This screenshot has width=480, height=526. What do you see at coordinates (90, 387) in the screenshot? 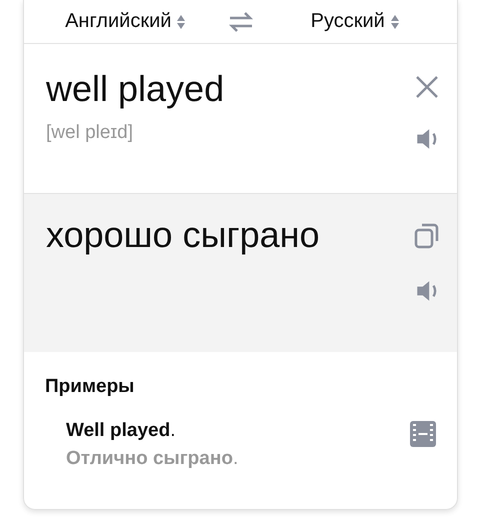
I see `examples-title: Примеры` at bounding box center [90, 387].